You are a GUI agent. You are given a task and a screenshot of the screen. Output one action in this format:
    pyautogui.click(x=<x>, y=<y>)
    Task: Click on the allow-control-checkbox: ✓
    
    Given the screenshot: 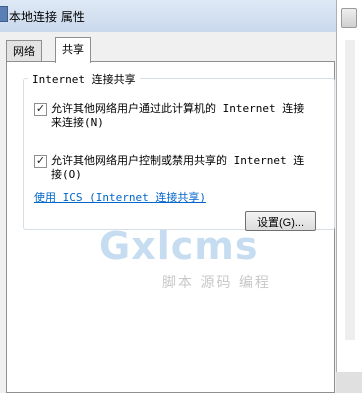 What is the action you would take?
    pyautogui.click(x=40, y=161)
    